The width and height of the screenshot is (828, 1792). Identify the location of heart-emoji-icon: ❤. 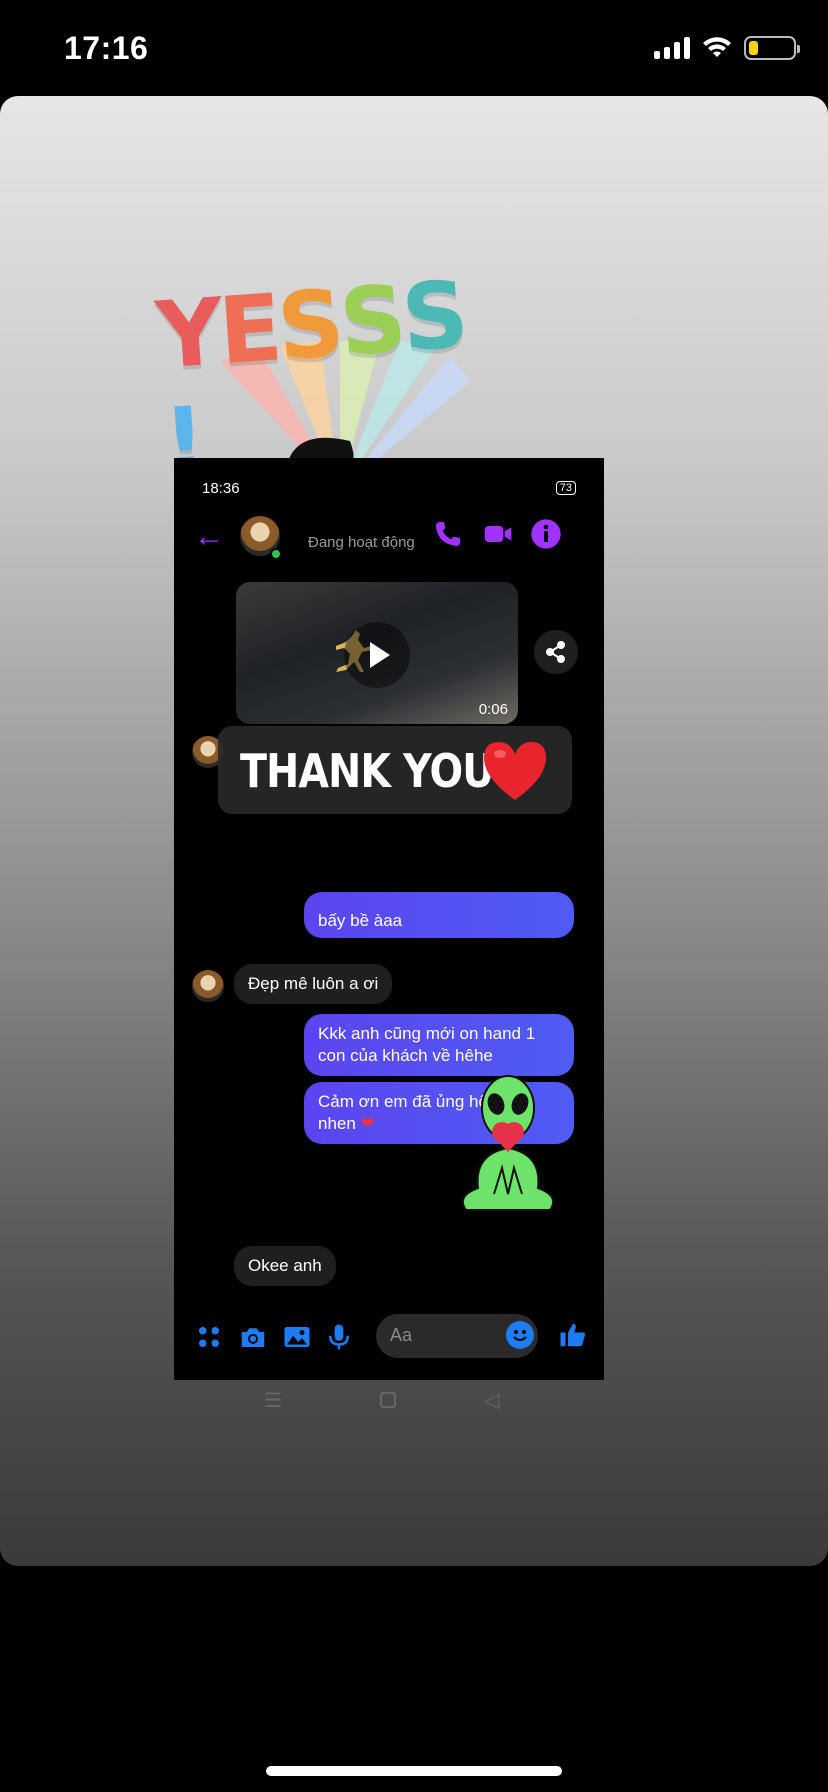
(367, 1123).